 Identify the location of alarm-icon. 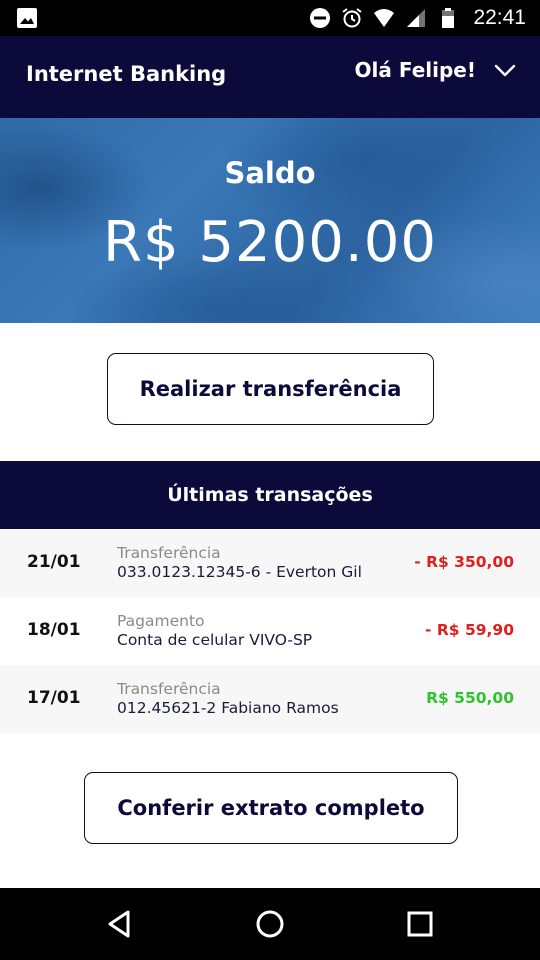
(352, 18).